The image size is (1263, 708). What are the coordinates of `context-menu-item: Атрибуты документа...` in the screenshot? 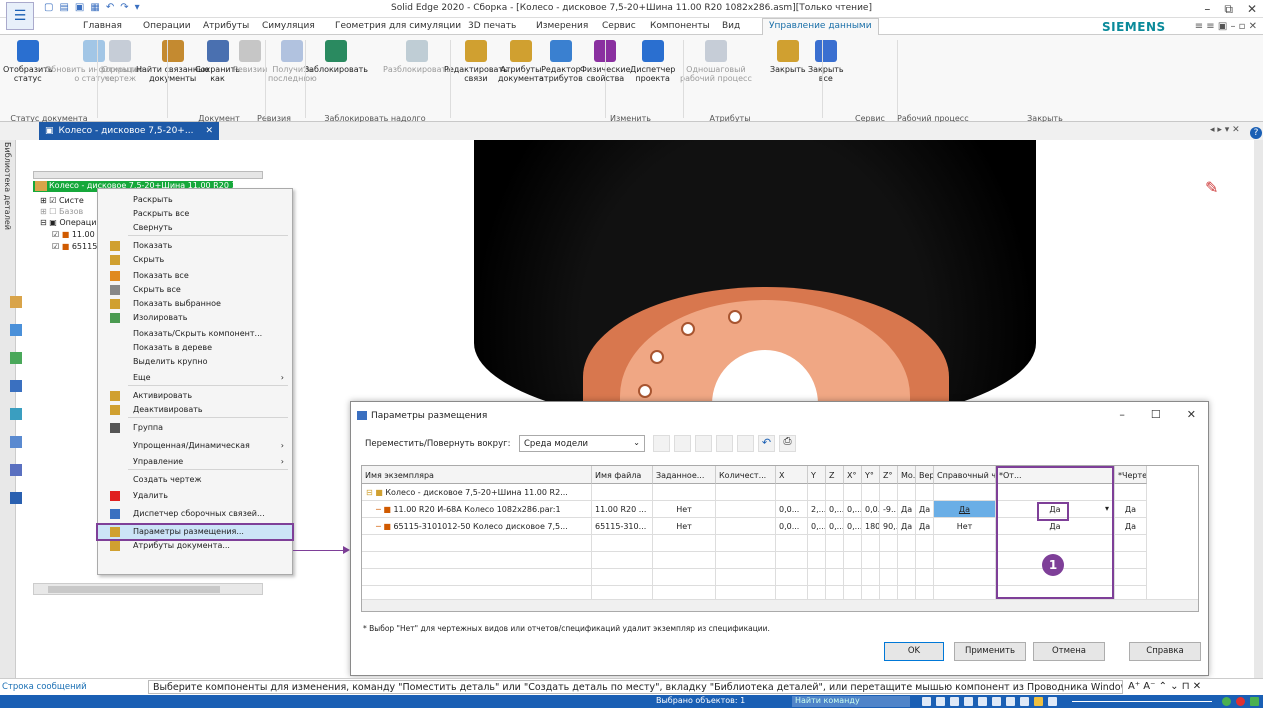 It's located at (195, 546).